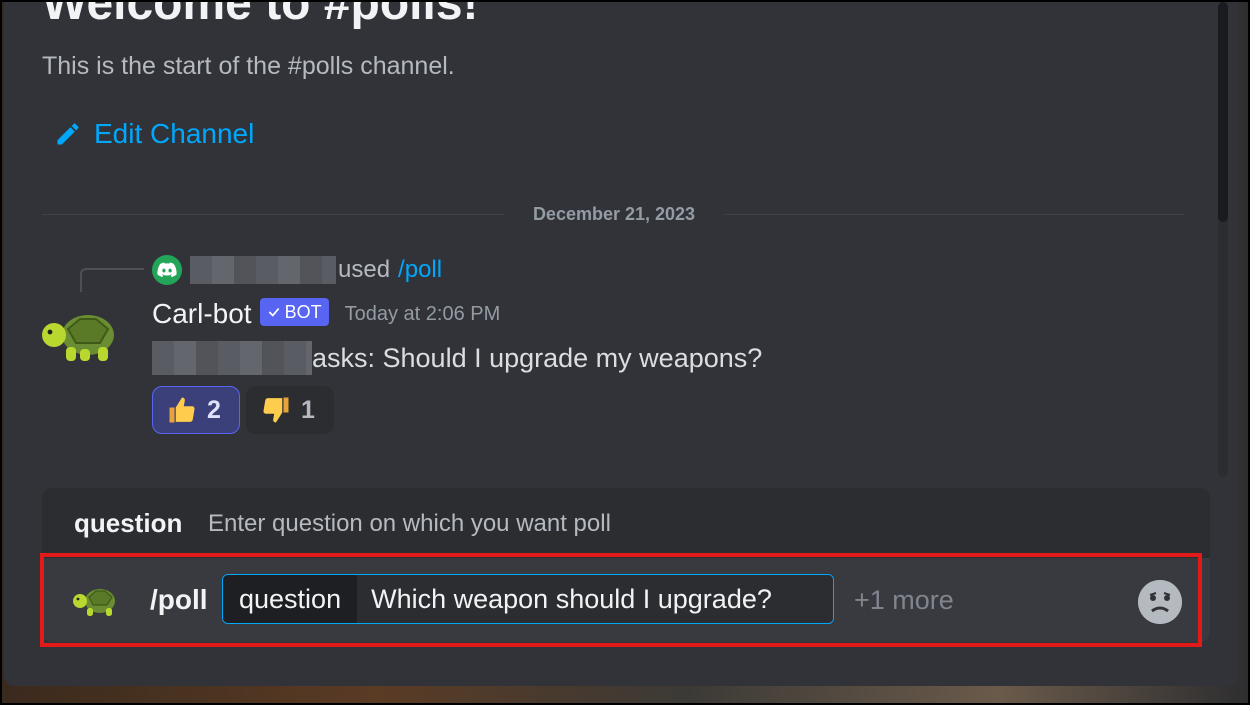 This screenshot has width=1250, height=705. I want to click on discord-icon, so click(167, 270).